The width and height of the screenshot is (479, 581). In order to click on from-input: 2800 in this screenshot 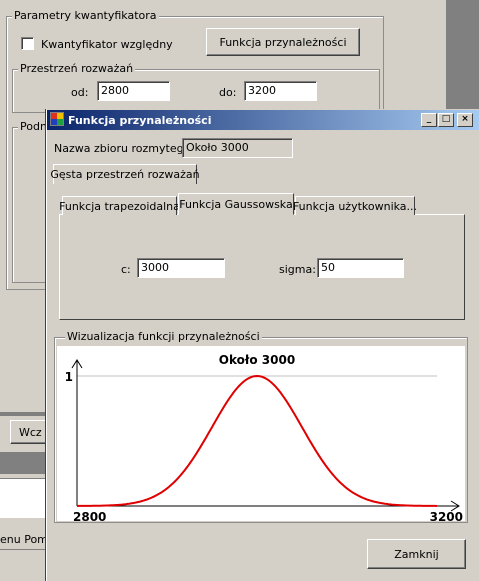, I will do `click(133, 91)`.